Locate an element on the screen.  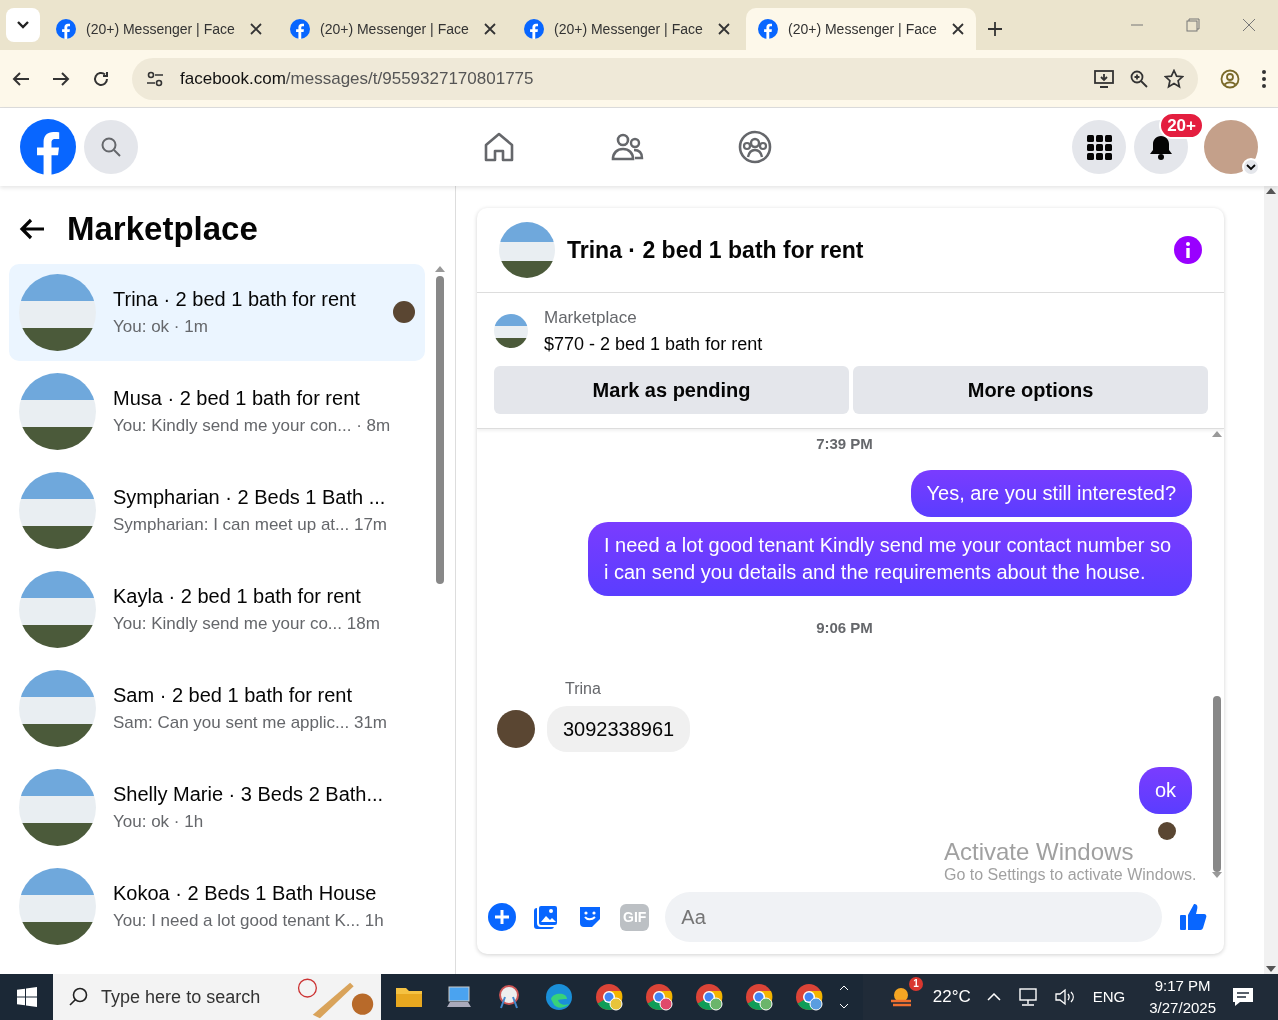
computer-icon is located at coordinates (458, 997).